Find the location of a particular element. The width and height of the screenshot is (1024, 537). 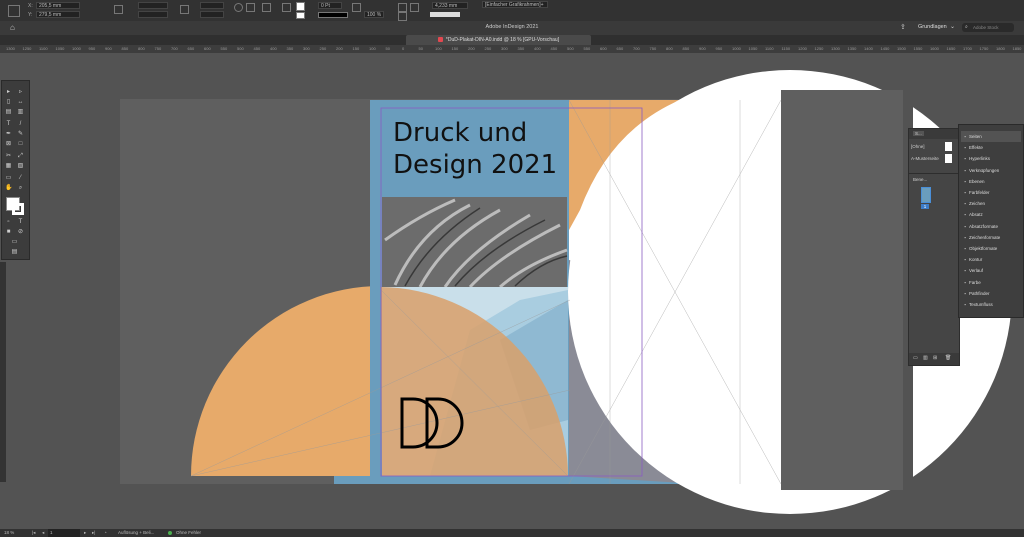

rectangle-tool-icon: □ is located at coordinates (20, 144).